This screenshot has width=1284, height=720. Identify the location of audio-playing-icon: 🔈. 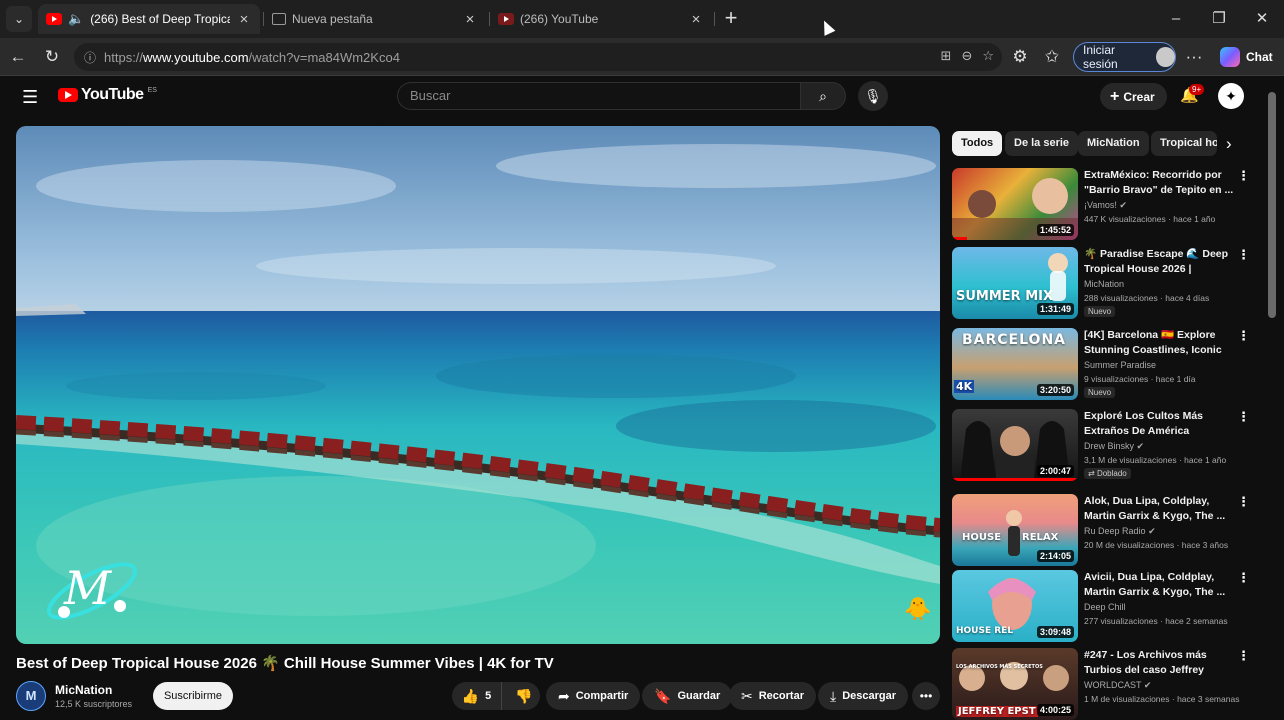
(76, 19).